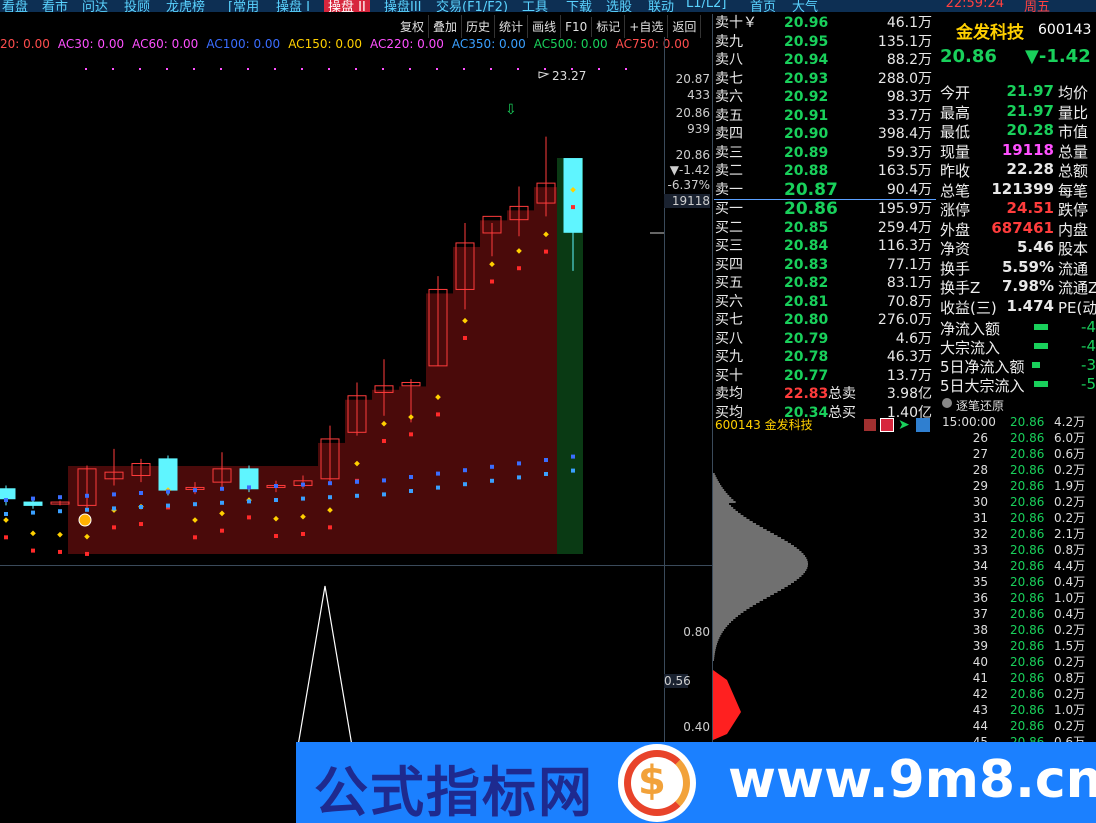 The height and width of the screenshot is (823, 1096). Describe the element at coordinates (825, 302) in the screenshot. I see `bids-row-5: 买六 20.81 70.8万` at that location.